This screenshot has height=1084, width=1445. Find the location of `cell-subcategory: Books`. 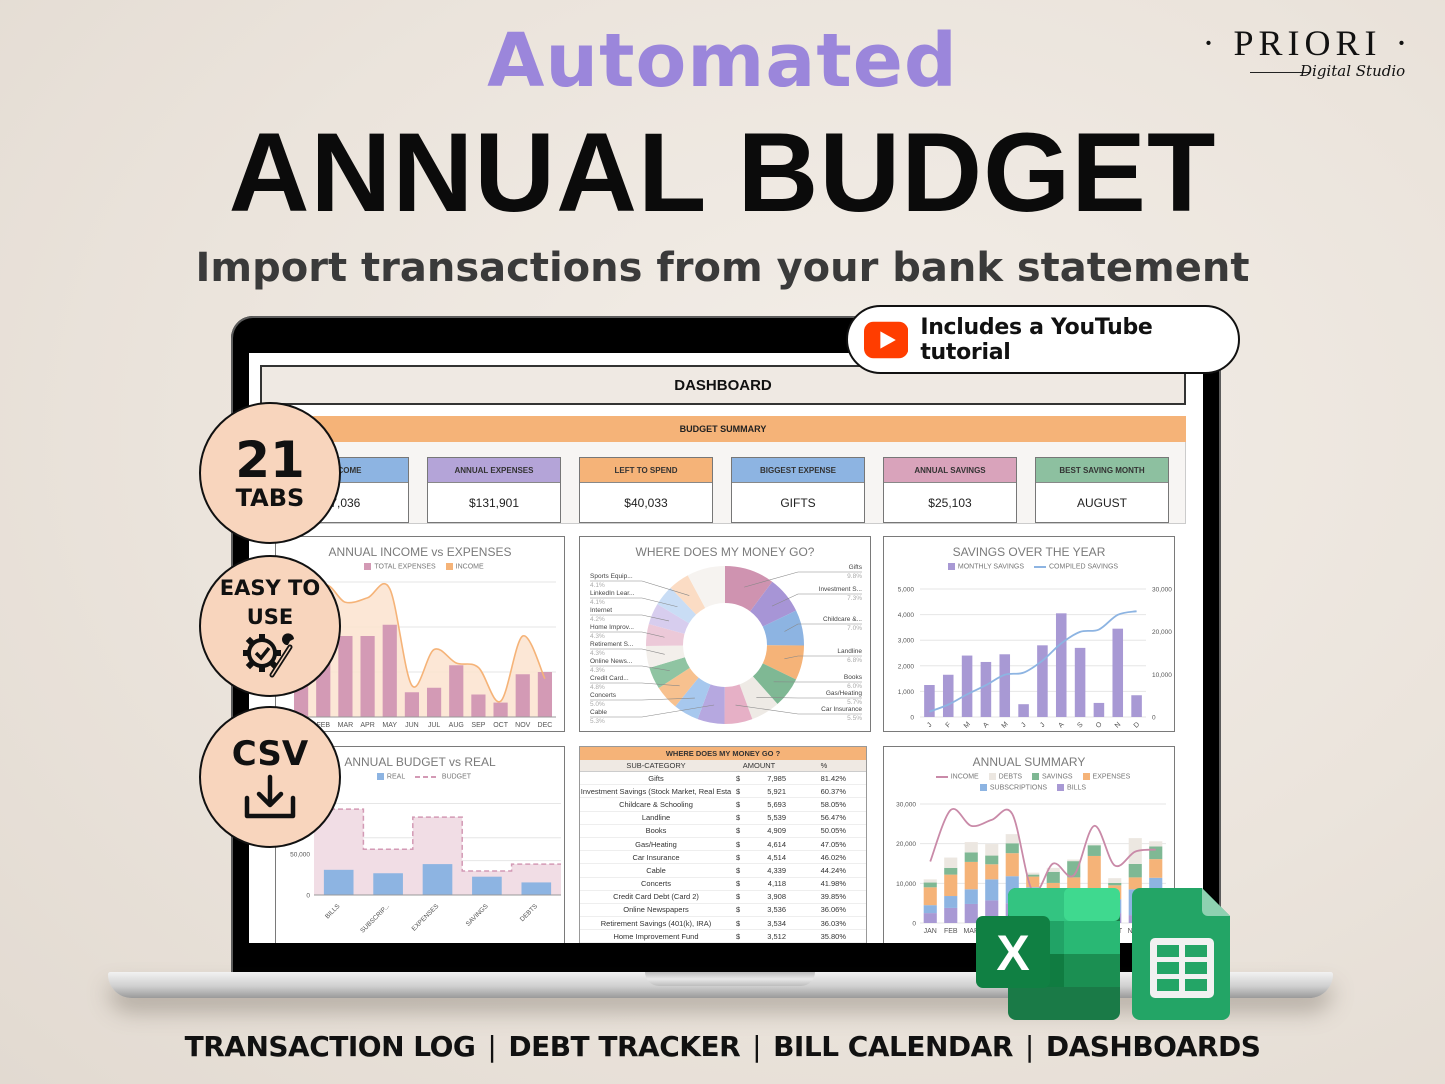

cell-subcategory: Books is located at coordinates (656, 831).